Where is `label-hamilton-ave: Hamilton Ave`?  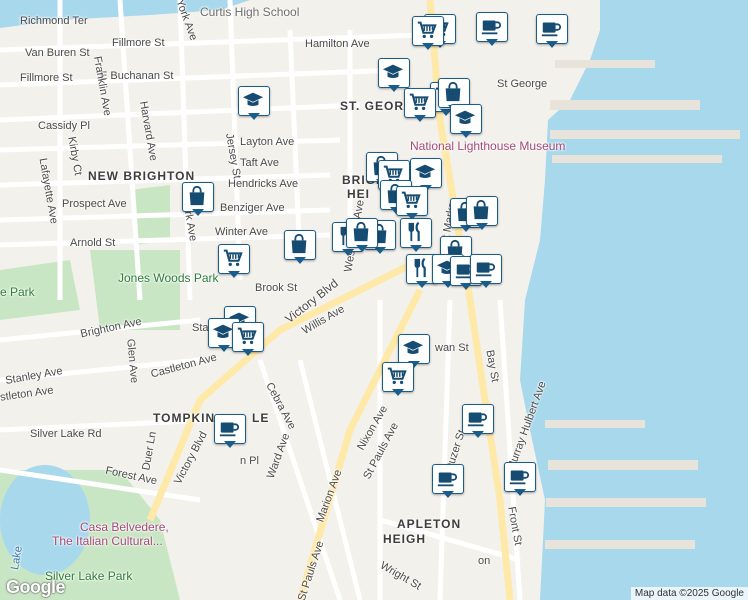
label-hamilton-ave: Hamilton Ave is located at coordinates (337, 44).